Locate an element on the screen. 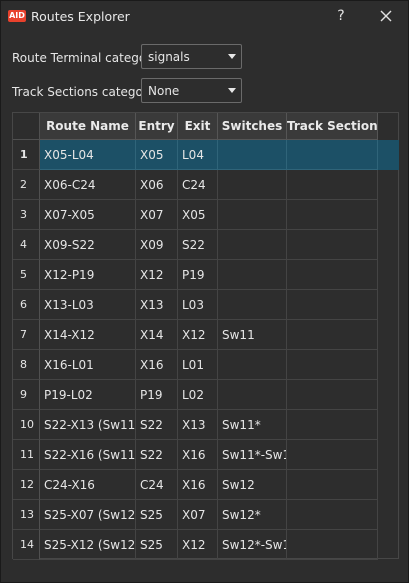 Image resolution: width=409 pixels, height=583 pixels. route-terminal-category-select: signals is located at coordinates (191, 56).